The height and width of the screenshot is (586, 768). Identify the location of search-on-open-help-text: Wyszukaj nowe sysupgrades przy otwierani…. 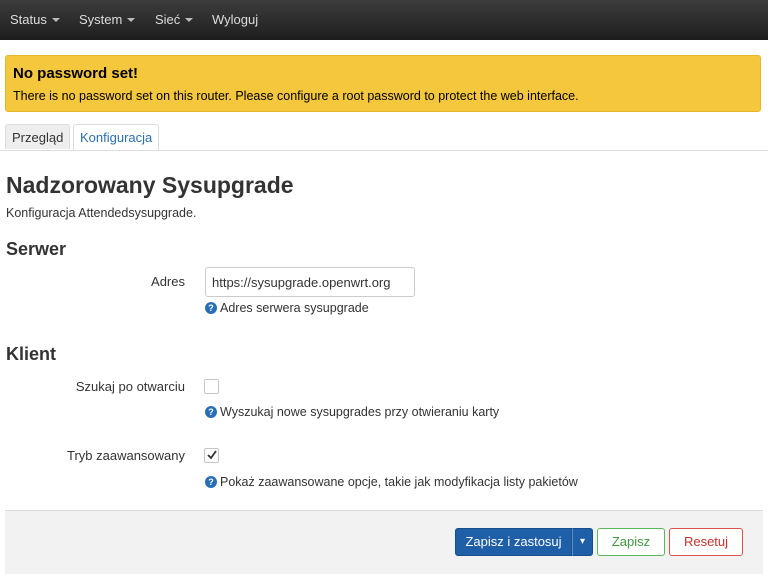
(360, 412).